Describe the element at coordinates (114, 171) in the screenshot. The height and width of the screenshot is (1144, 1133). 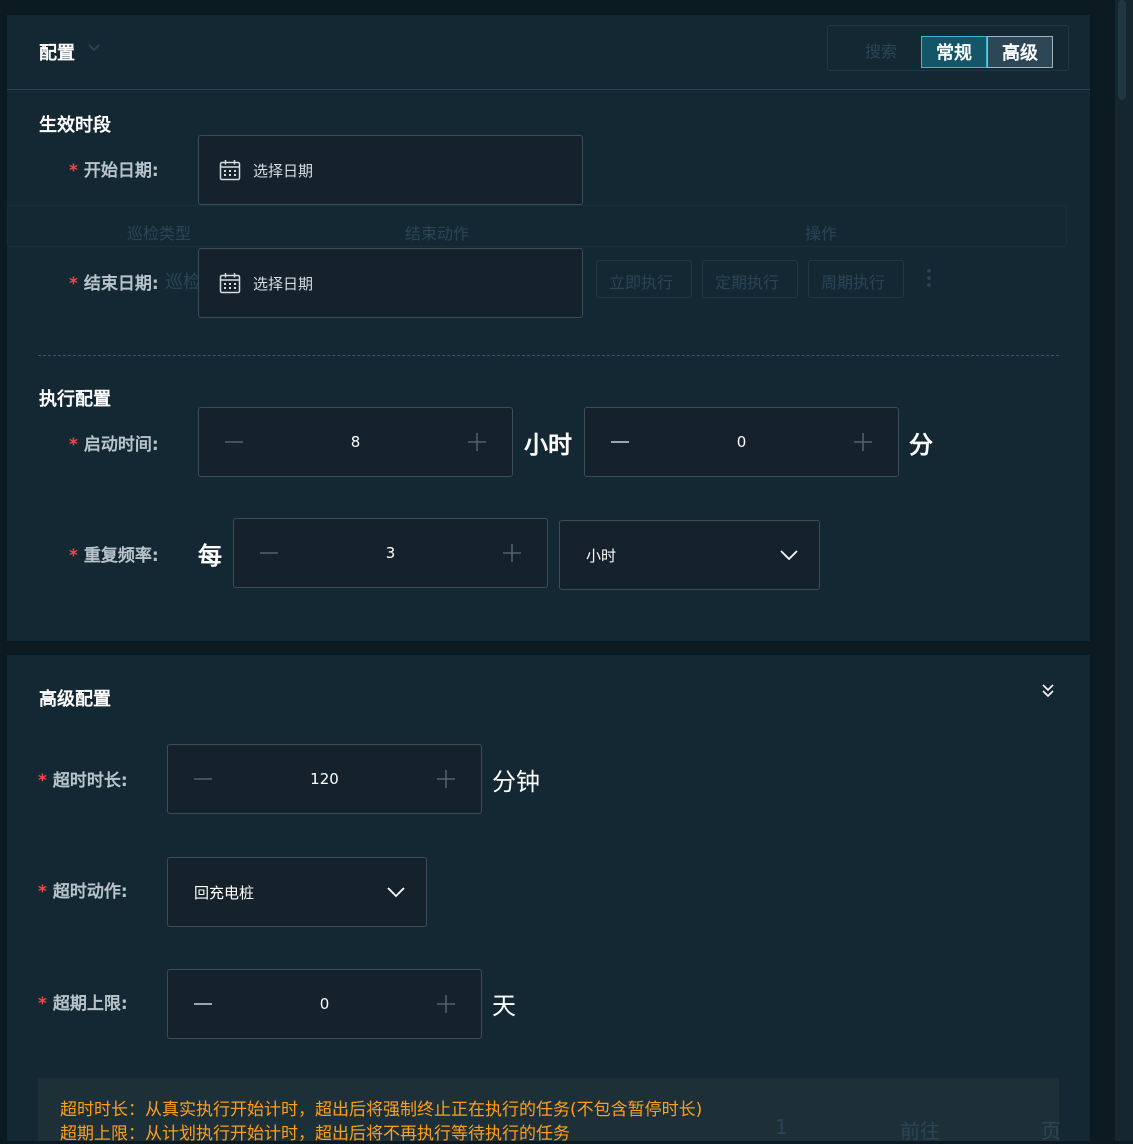
I see `start-date-label: * 开始日期:` at that location.